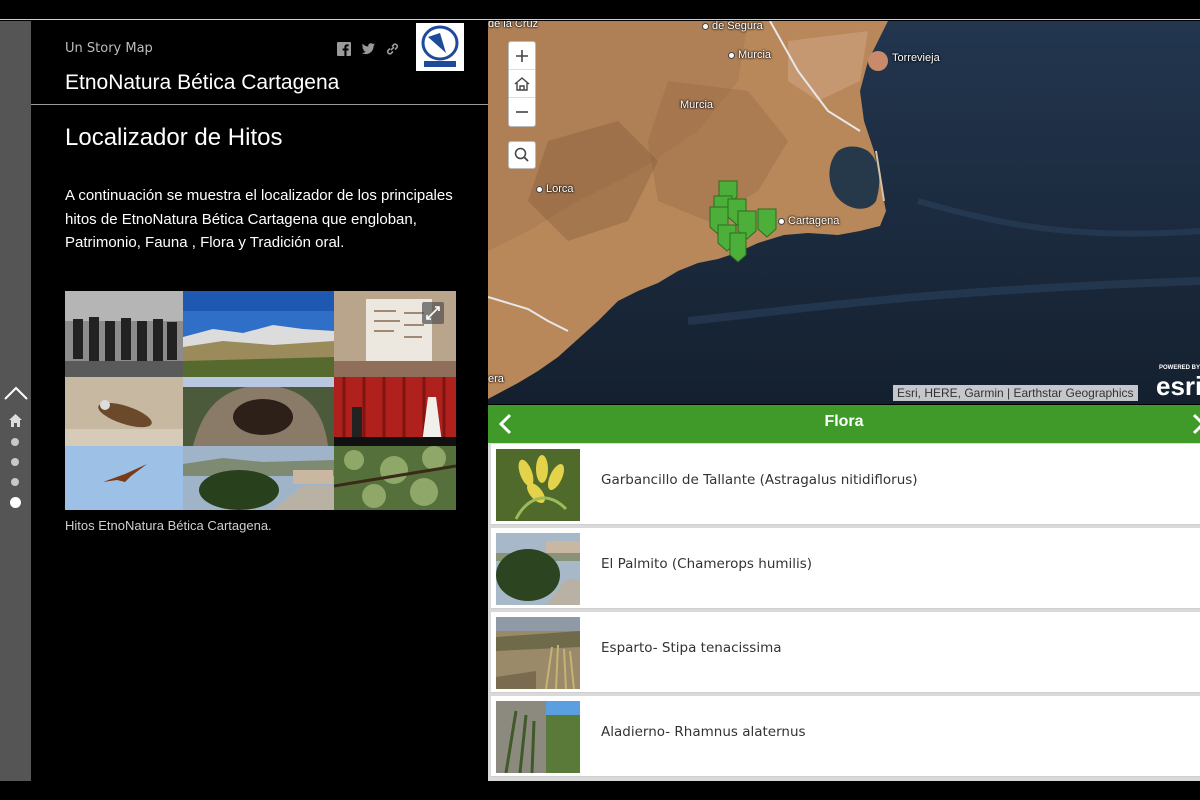 Image resolution: width=1200 pixels, height=800 pixels. I want to click on map-label-murcia-city: Murcia, so click(697, 105).